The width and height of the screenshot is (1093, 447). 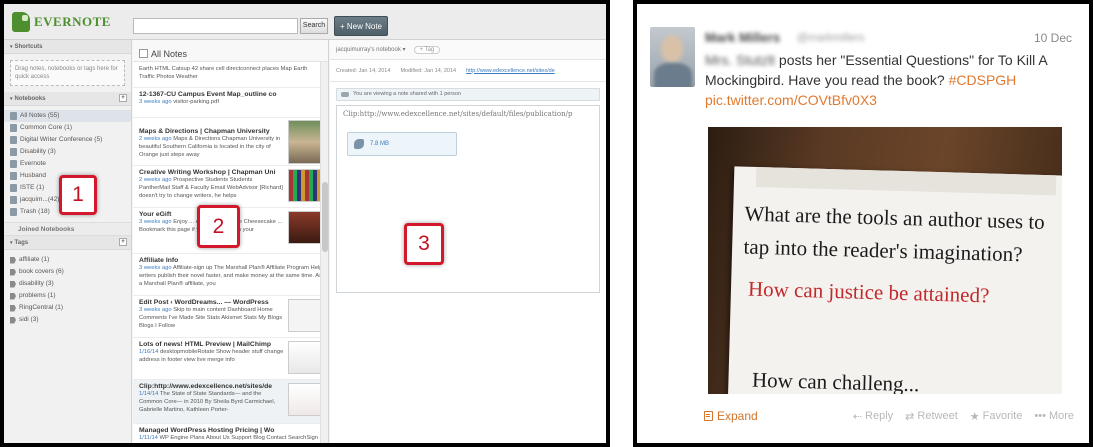 I want to click on star-icon: ★, so click(x=974, y=416).